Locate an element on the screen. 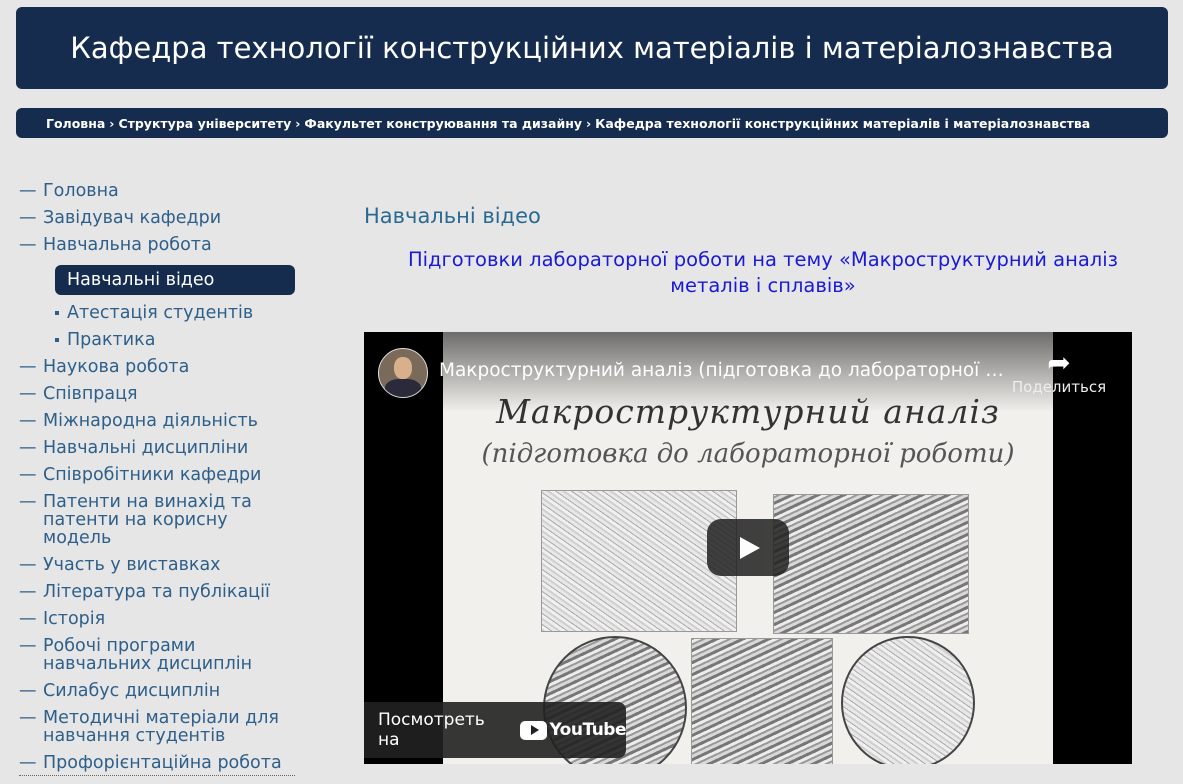  sidebar-subitem-practice: Практика is located at coordinates (177, 342).